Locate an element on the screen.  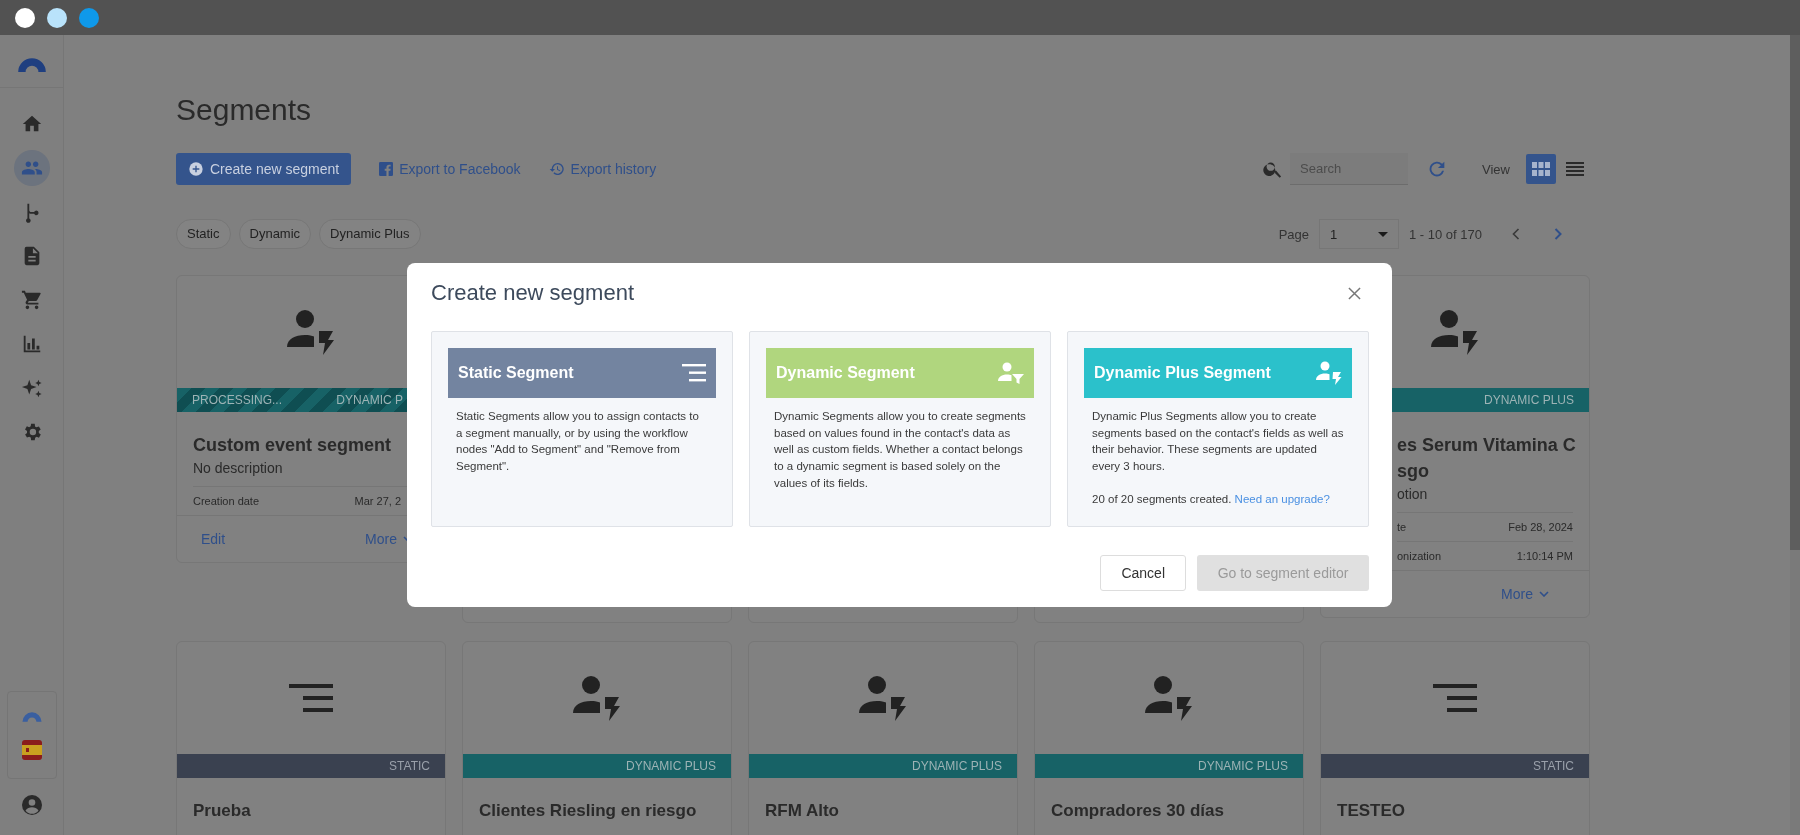
edit-link: Edit is located at coordinates (213, 539).